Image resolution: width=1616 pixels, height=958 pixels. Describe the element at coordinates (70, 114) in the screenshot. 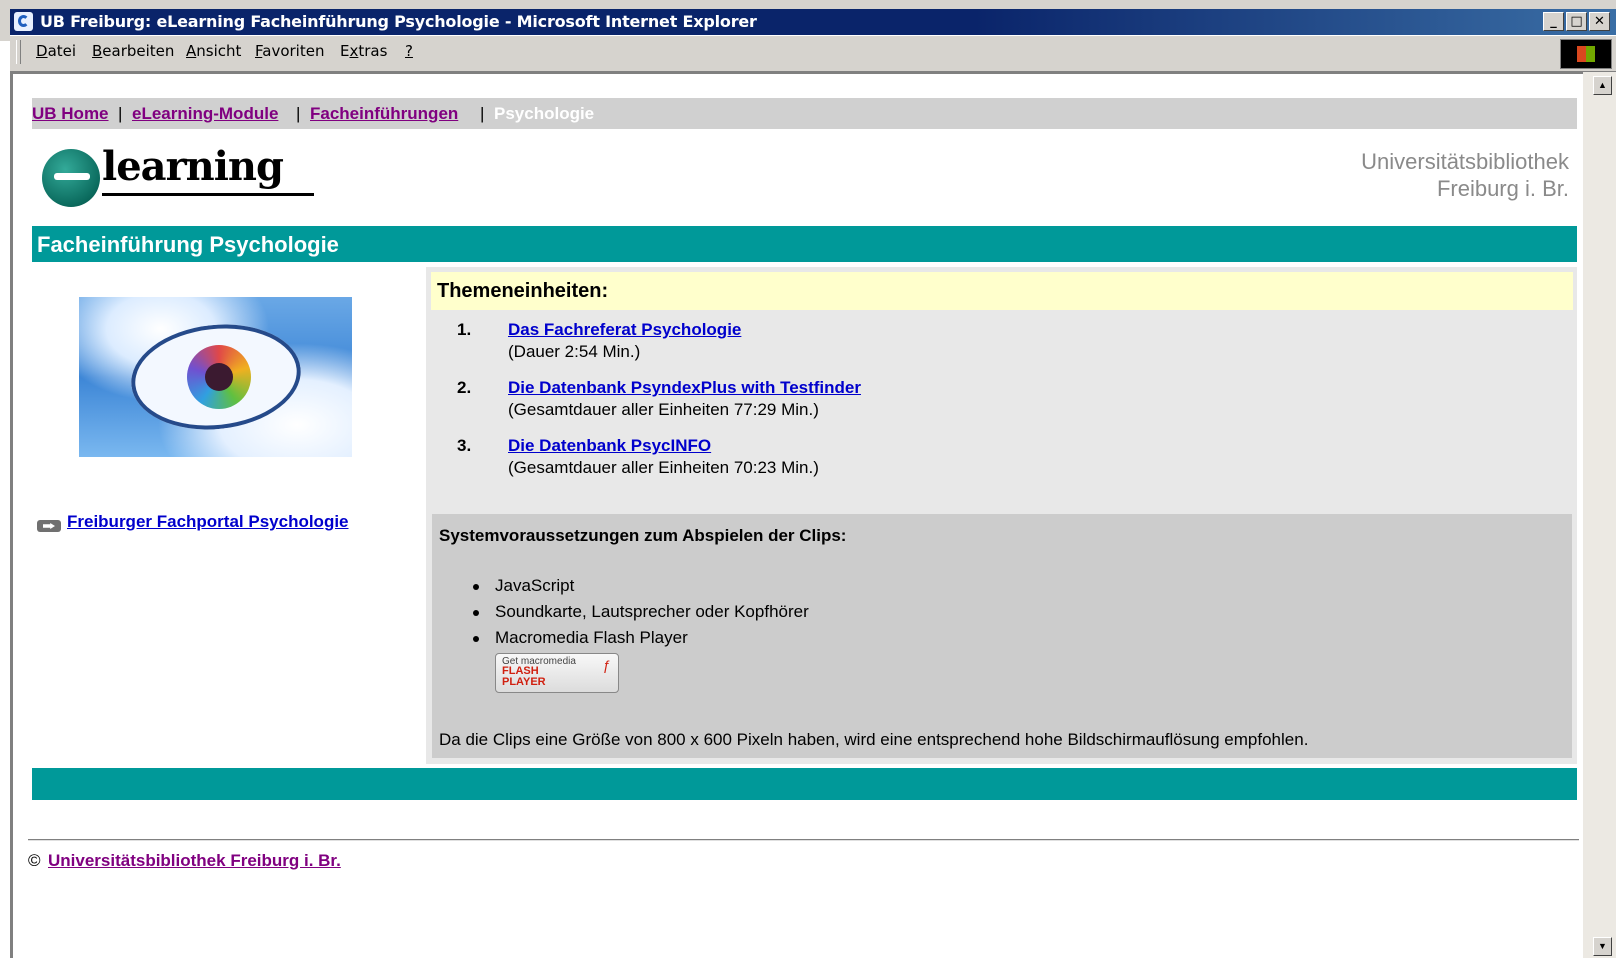

I see `breadcrumb-ub-home: UB Home` at that location.